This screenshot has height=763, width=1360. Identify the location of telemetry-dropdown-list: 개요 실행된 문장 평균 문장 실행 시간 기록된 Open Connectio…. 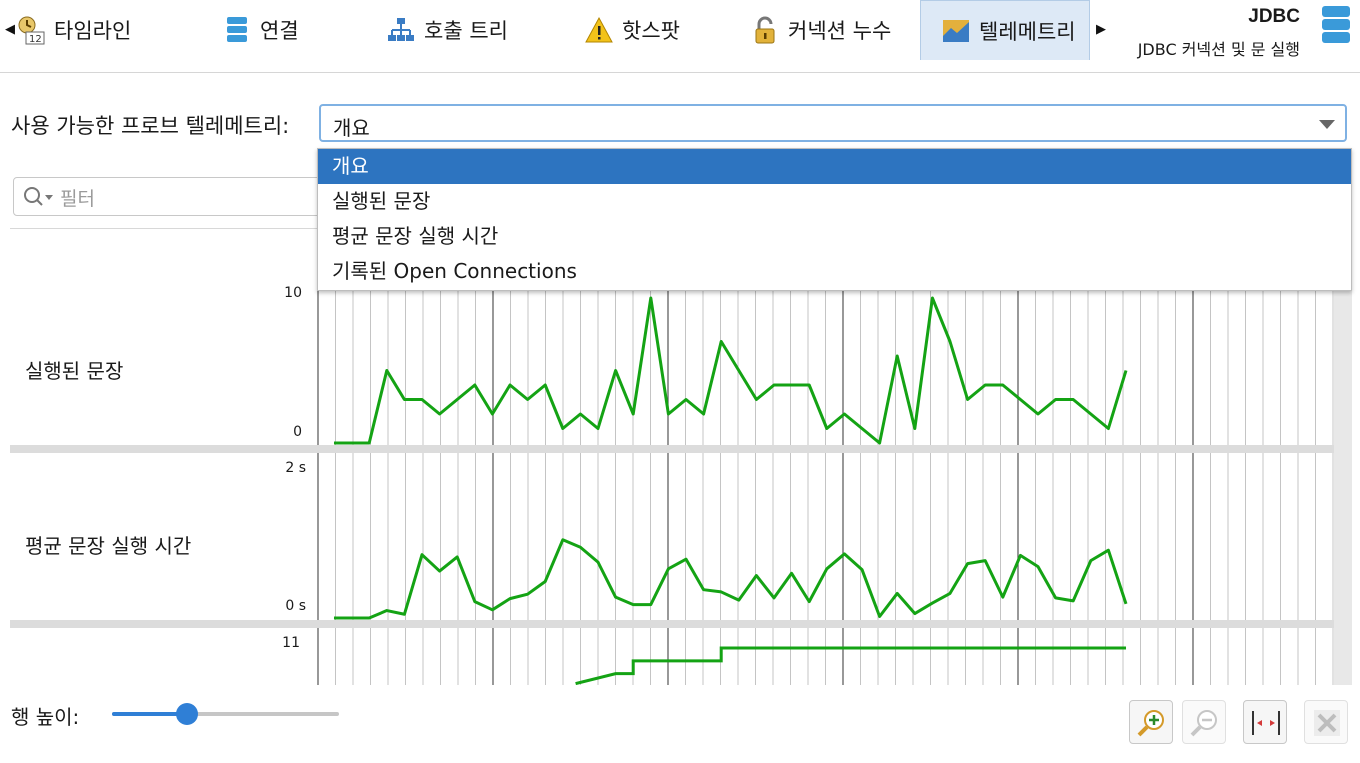
(834, 219).